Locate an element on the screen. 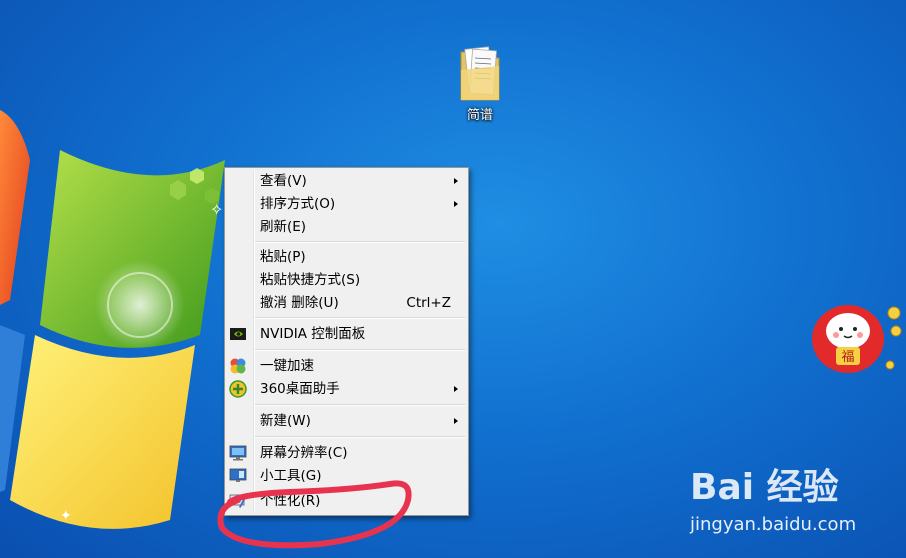  menu-item-sort-by: 排序方式(O) is located at coordinates (346, 204).